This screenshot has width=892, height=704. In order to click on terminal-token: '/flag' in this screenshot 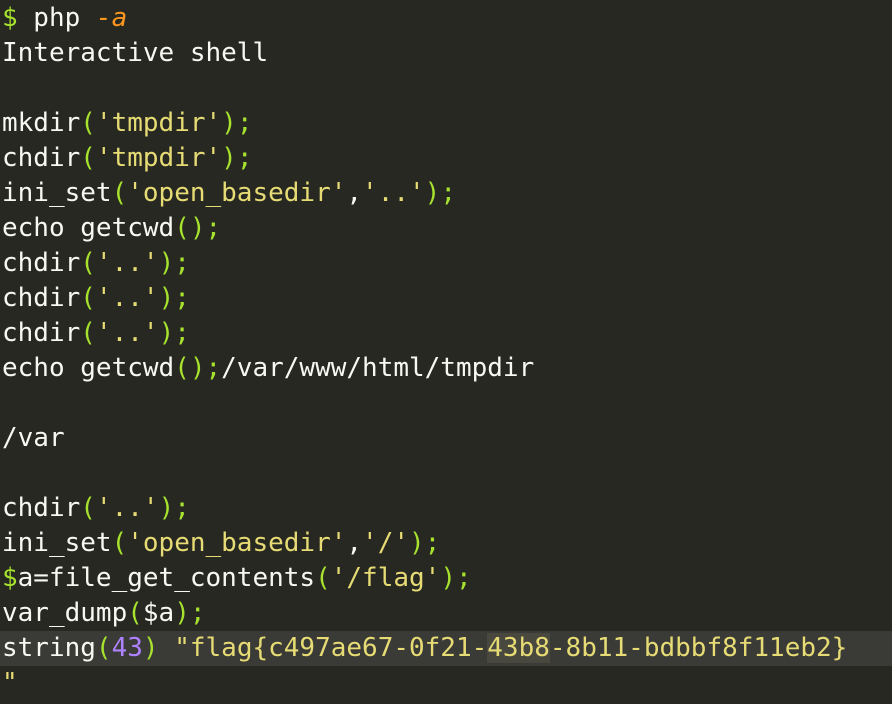, I will do `click(385, 578)`.